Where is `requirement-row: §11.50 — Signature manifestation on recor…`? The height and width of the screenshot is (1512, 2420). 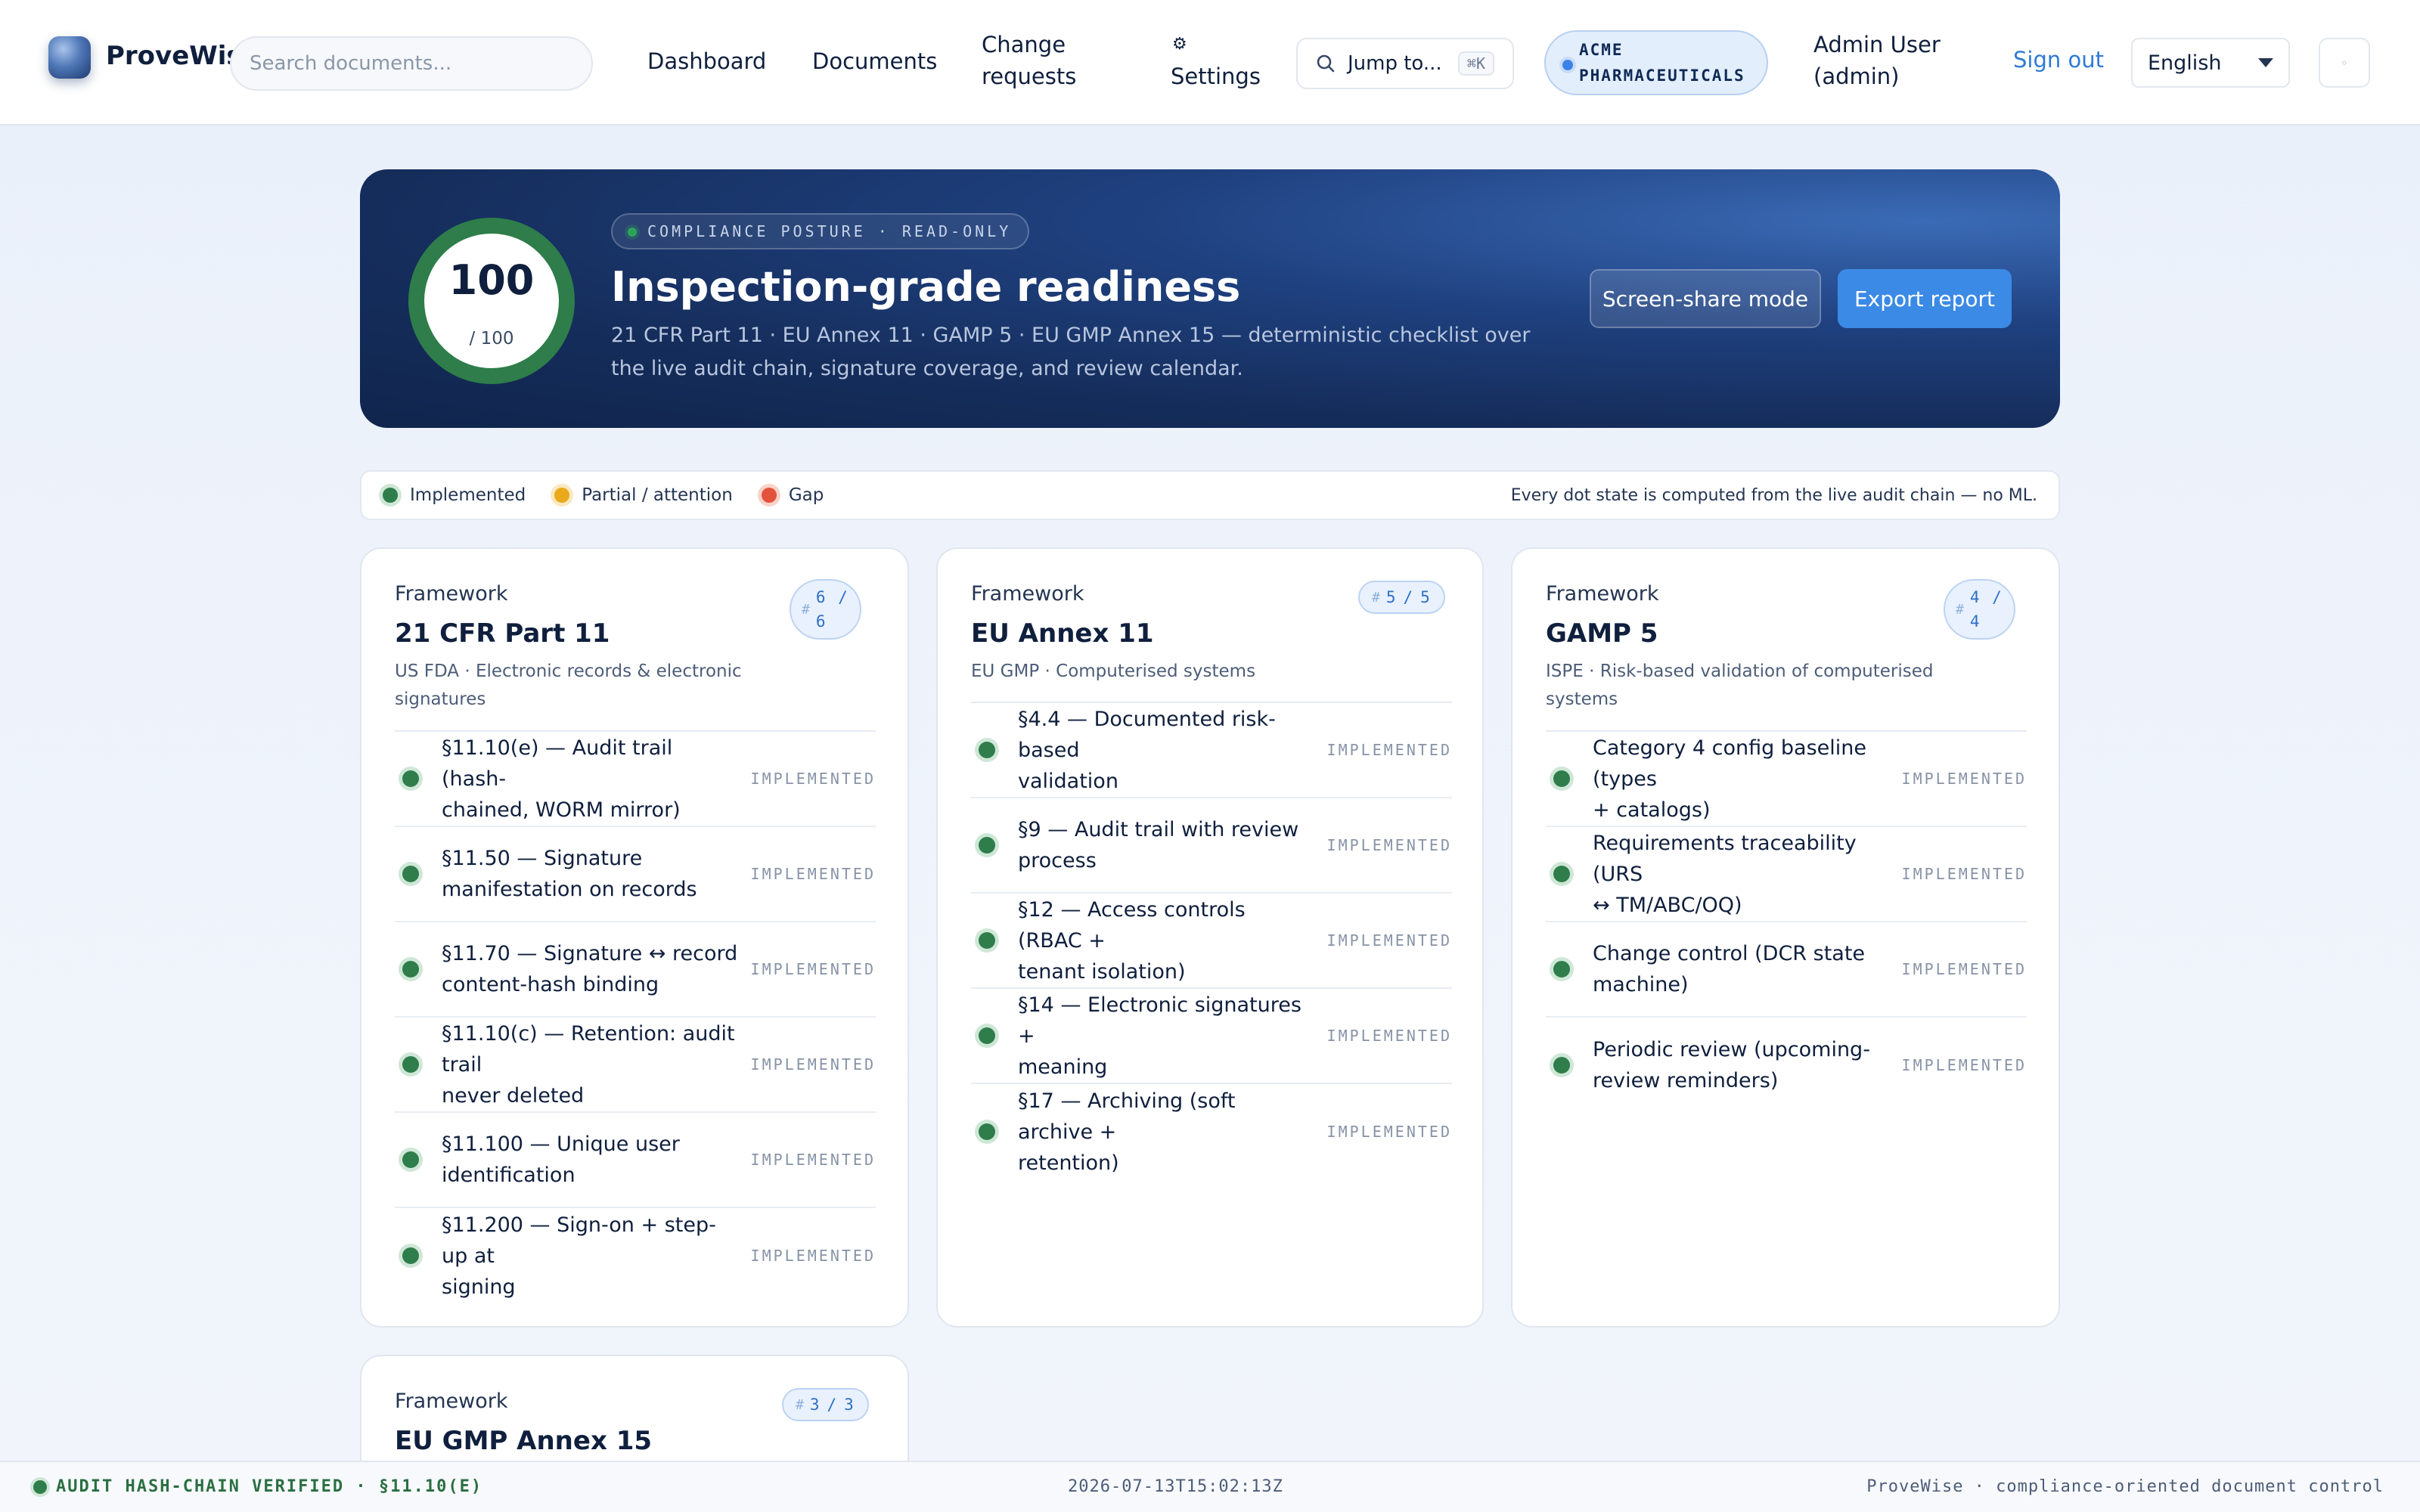
requirement-row: §11.50 — Signature manifestation on recor… is located at coordinates (635, 874).